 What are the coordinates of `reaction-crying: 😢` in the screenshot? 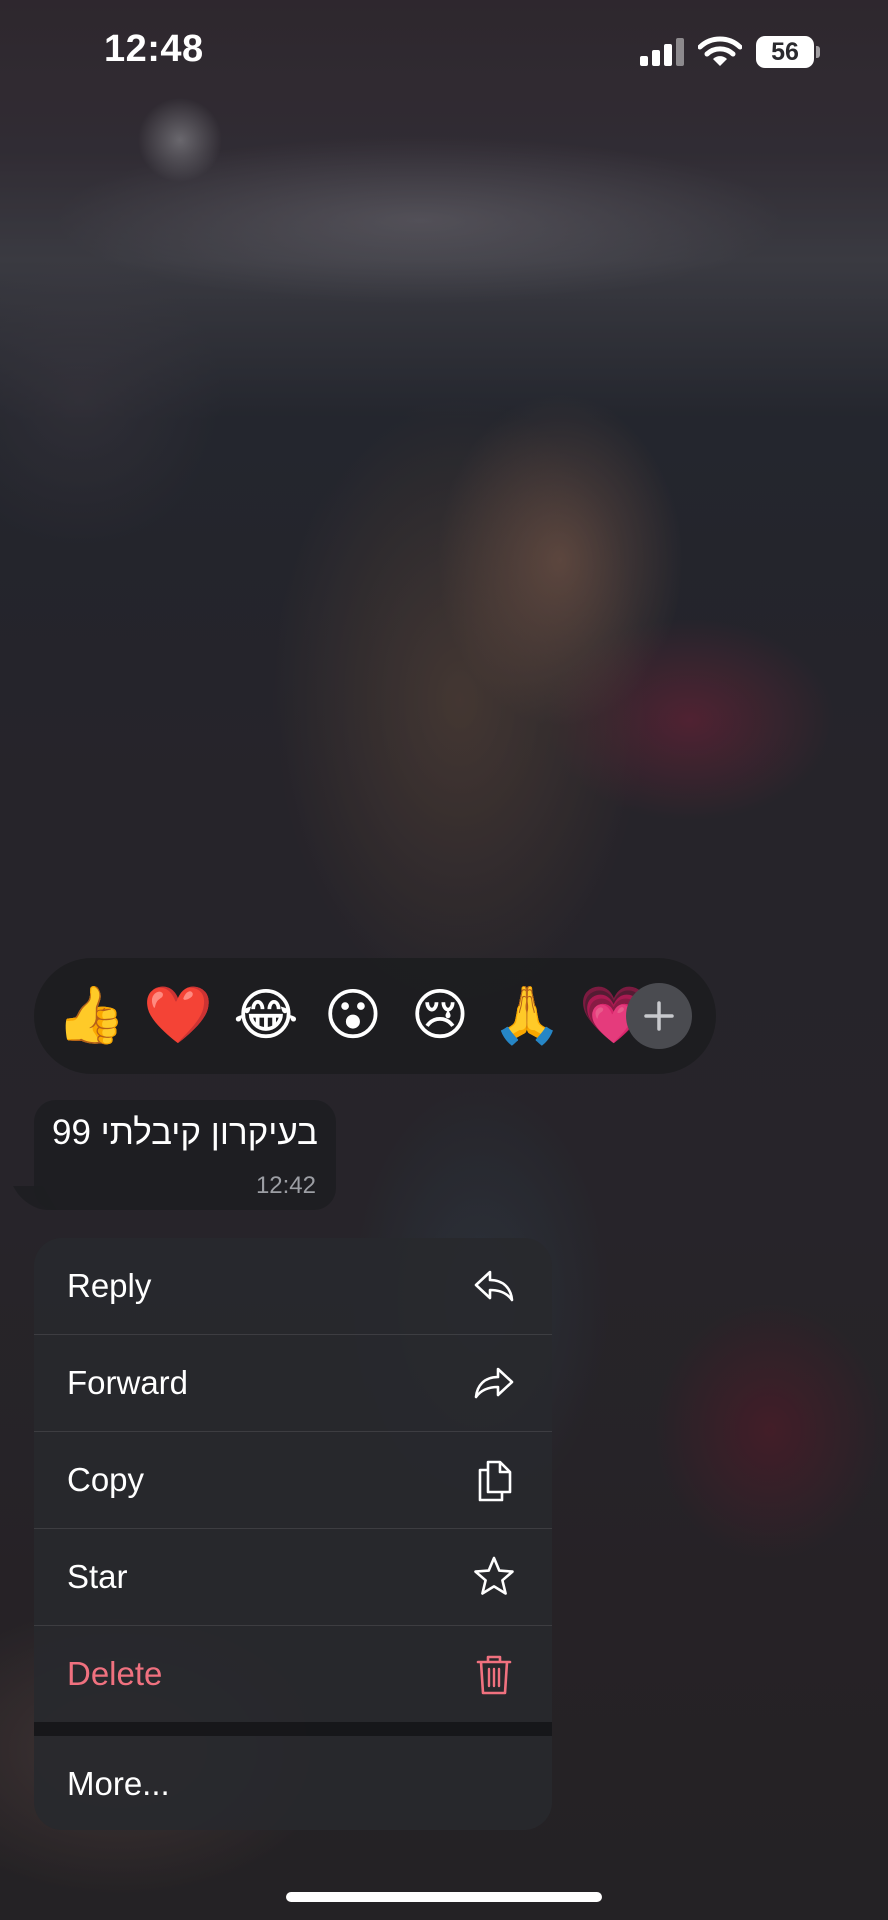 It's located at (440, 1016).